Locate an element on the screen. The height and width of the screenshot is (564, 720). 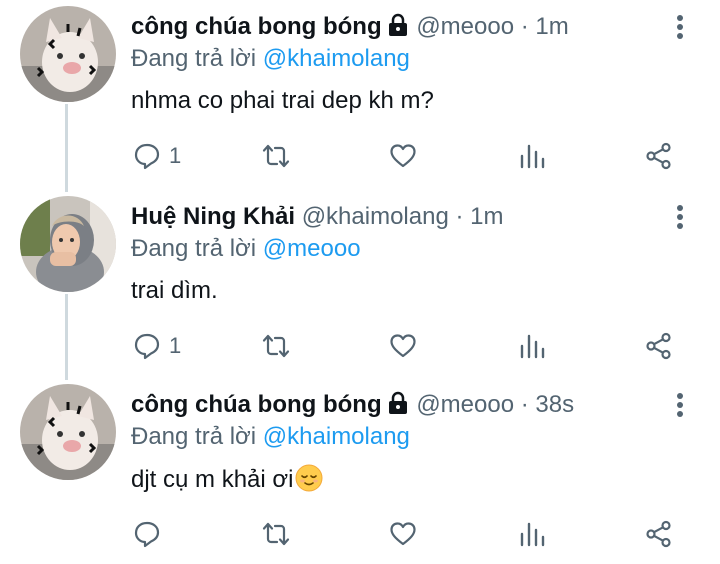
tweet-header: công chúa bong bóng @meooo · 1m is located at coordinates (395, 27).